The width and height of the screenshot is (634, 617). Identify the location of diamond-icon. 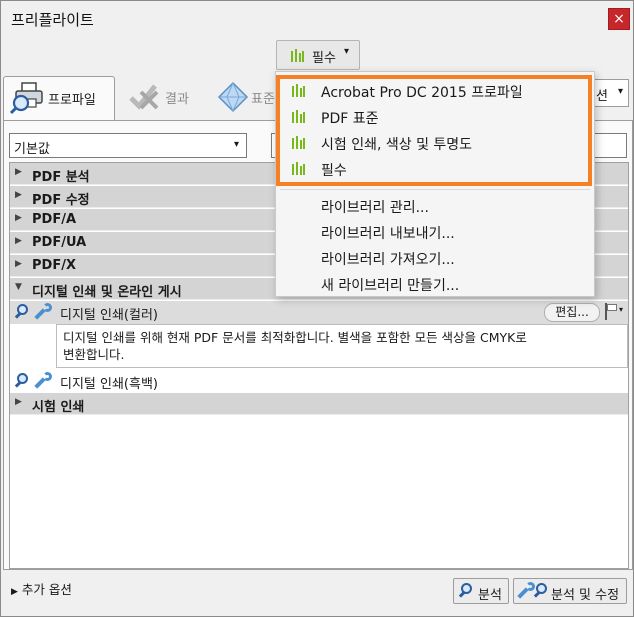
(233, 97).